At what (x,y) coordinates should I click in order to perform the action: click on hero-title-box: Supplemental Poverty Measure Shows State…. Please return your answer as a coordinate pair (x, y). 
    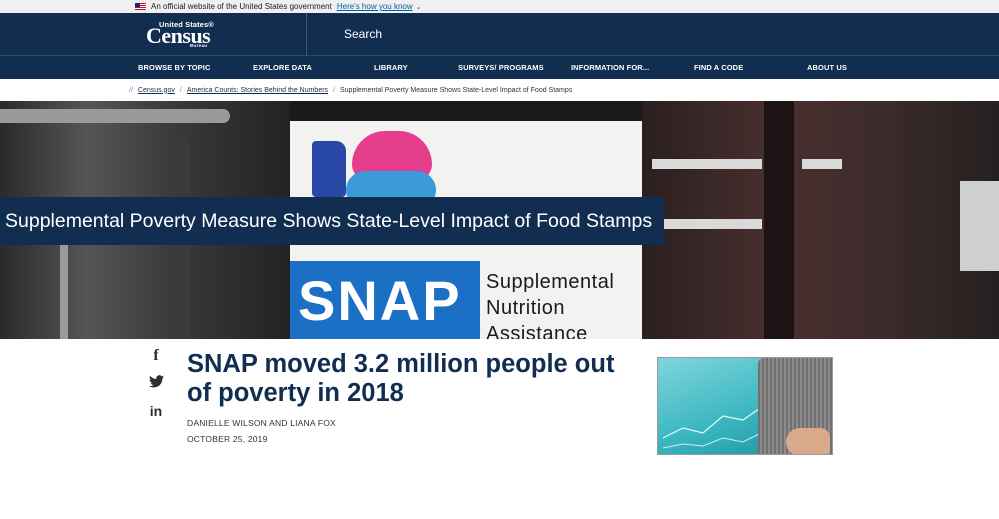
    Looking at the image, I should click on (332, 221).